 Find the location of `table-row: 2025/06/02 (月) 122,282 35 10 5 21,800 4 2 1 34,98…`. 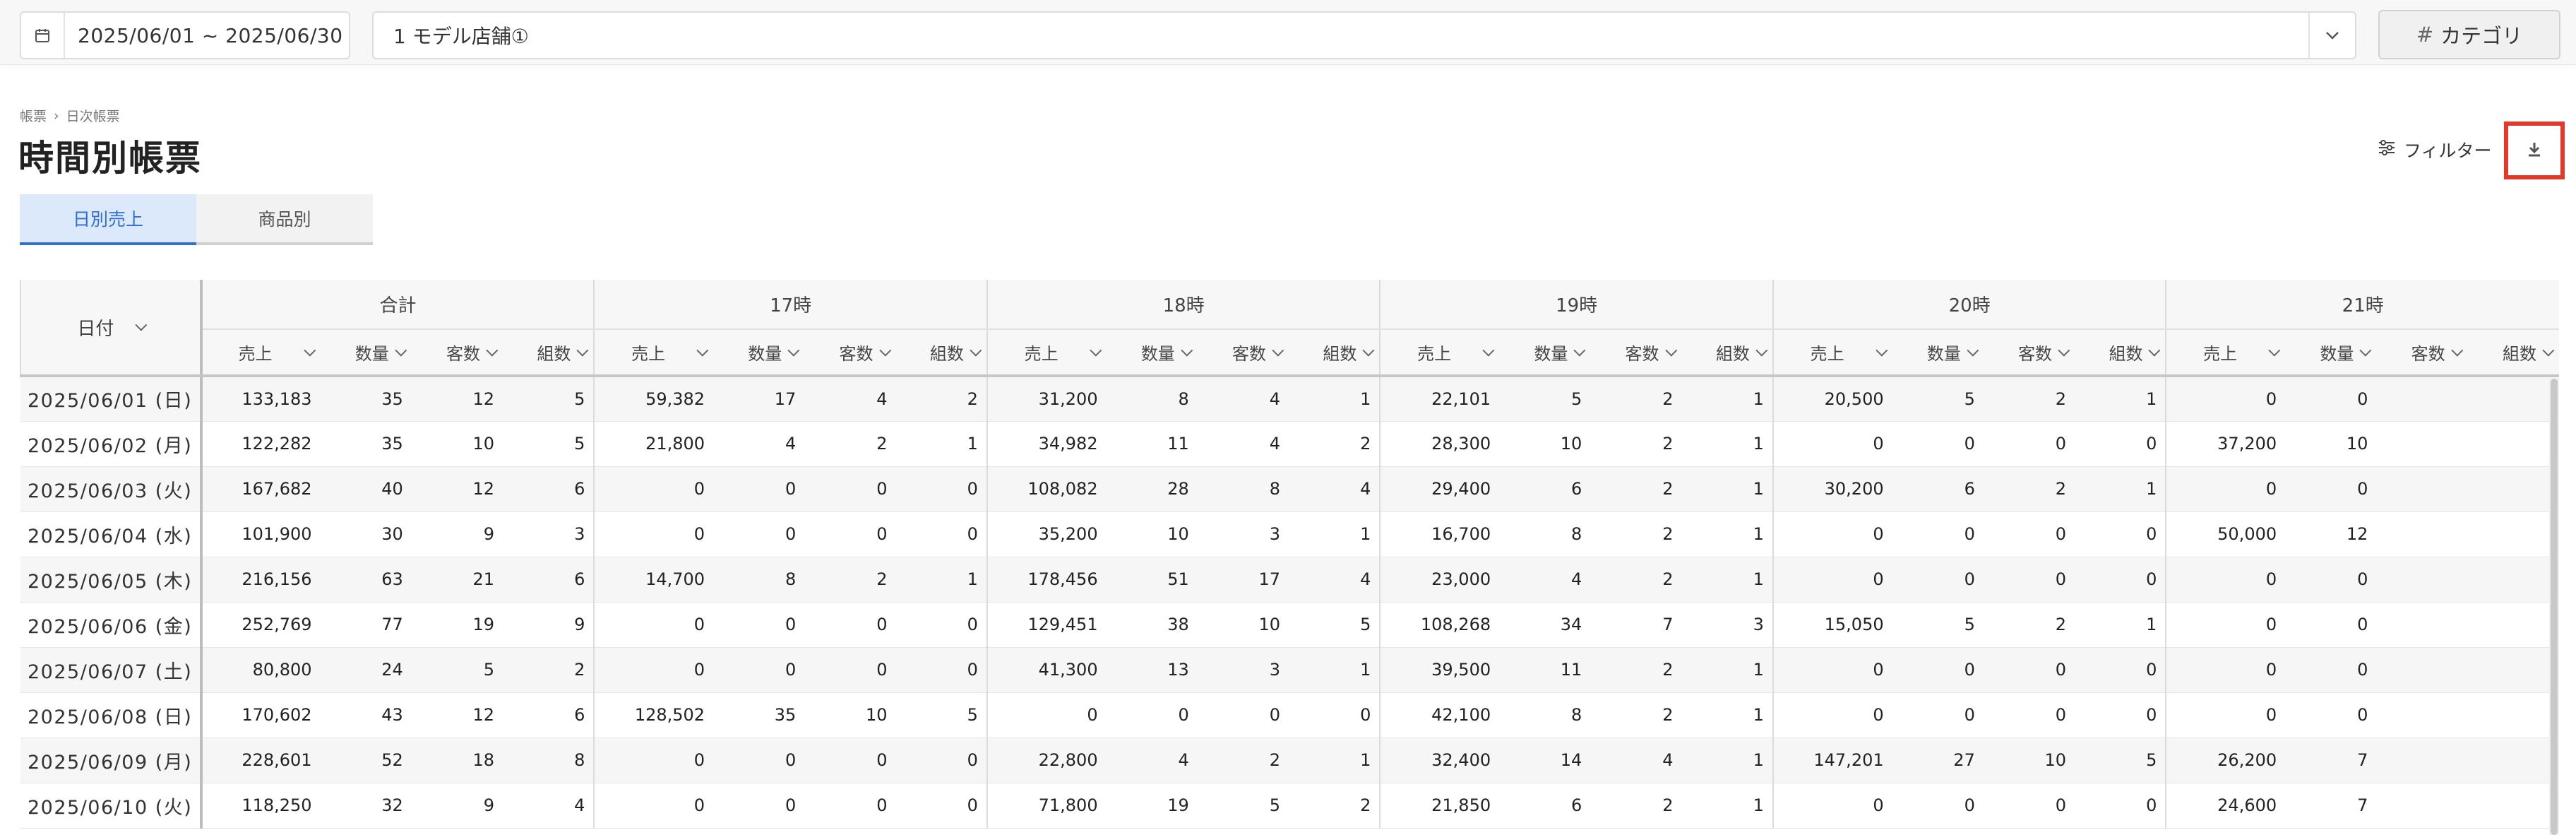

table-row: 2025/06/02 (月) 122,282 35 10 5 21,800 4 2 1 34,98… is located at coordinates (1289, 444).